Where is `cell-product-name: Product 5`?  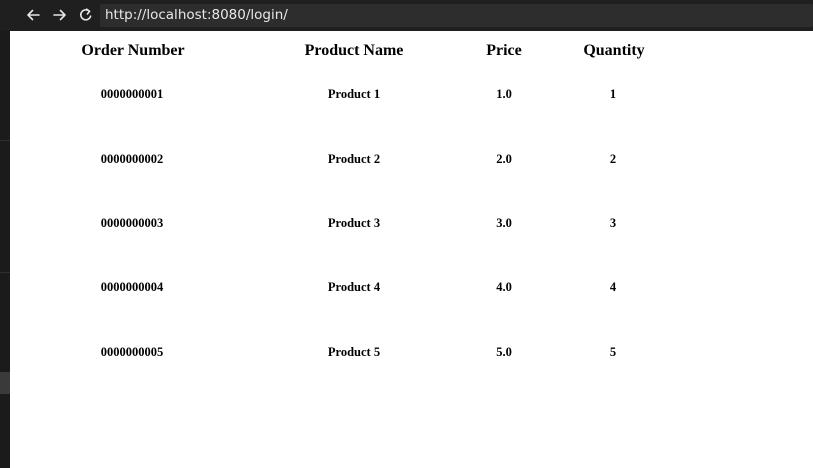
cell-product-name: Product 5 is located at coordinates (354, 352).